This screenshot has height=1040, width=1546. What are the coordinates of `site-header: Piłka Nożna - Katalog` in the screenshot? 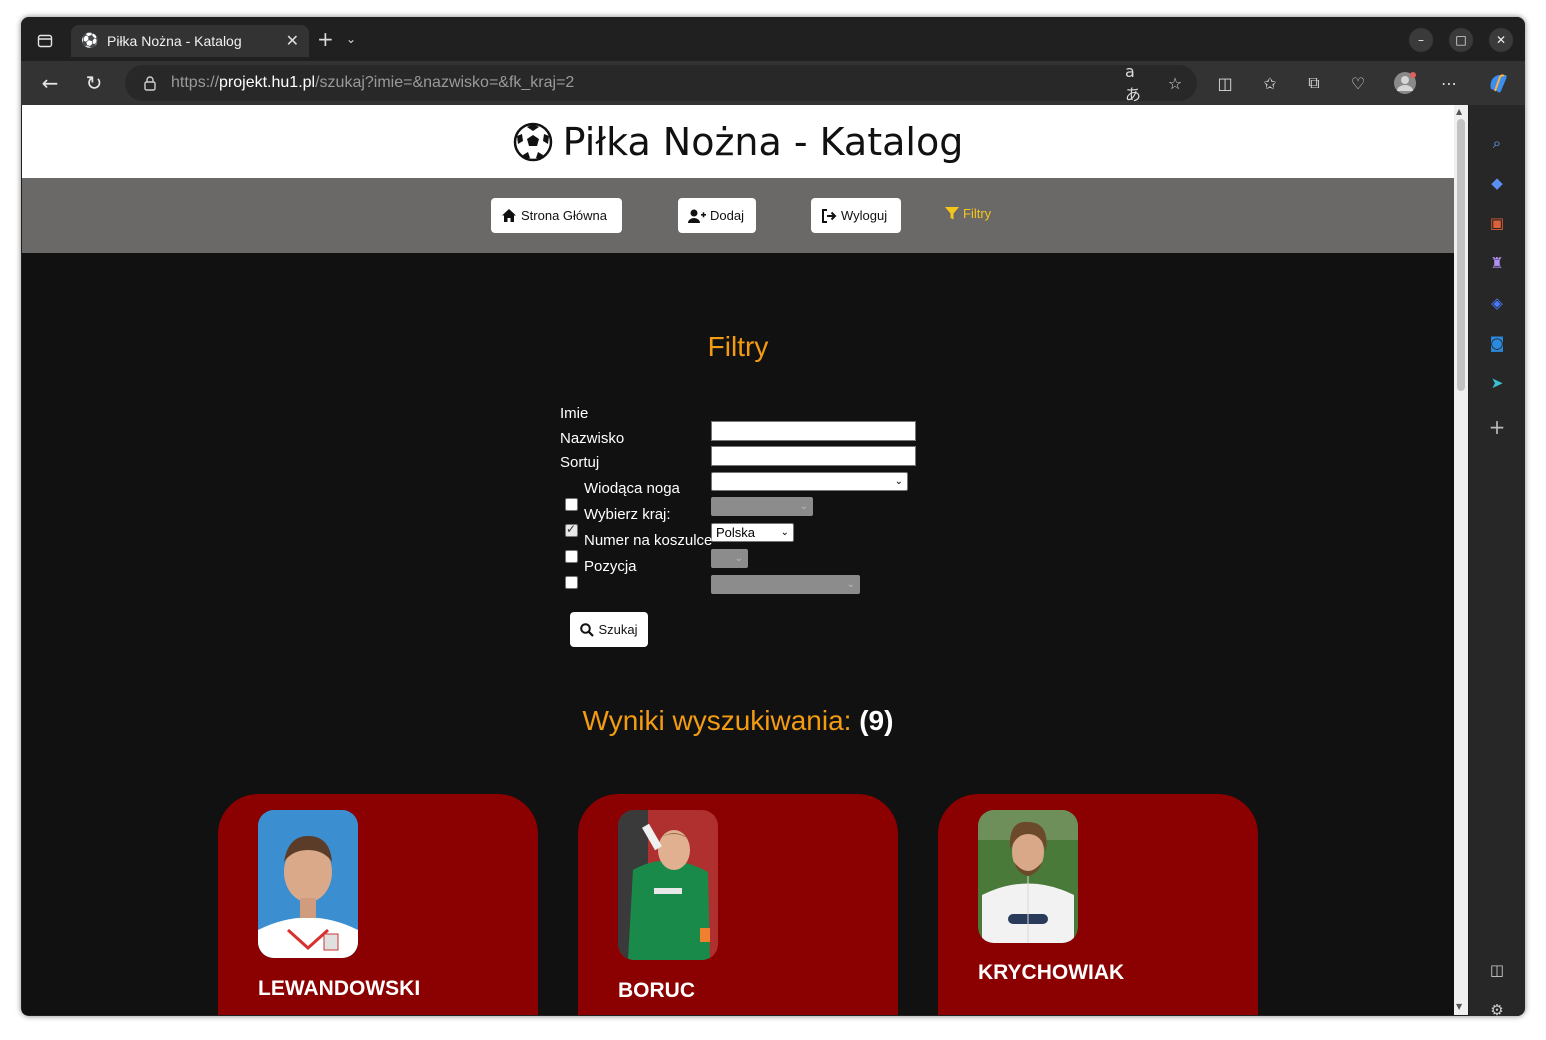 It's located at (738, 141).